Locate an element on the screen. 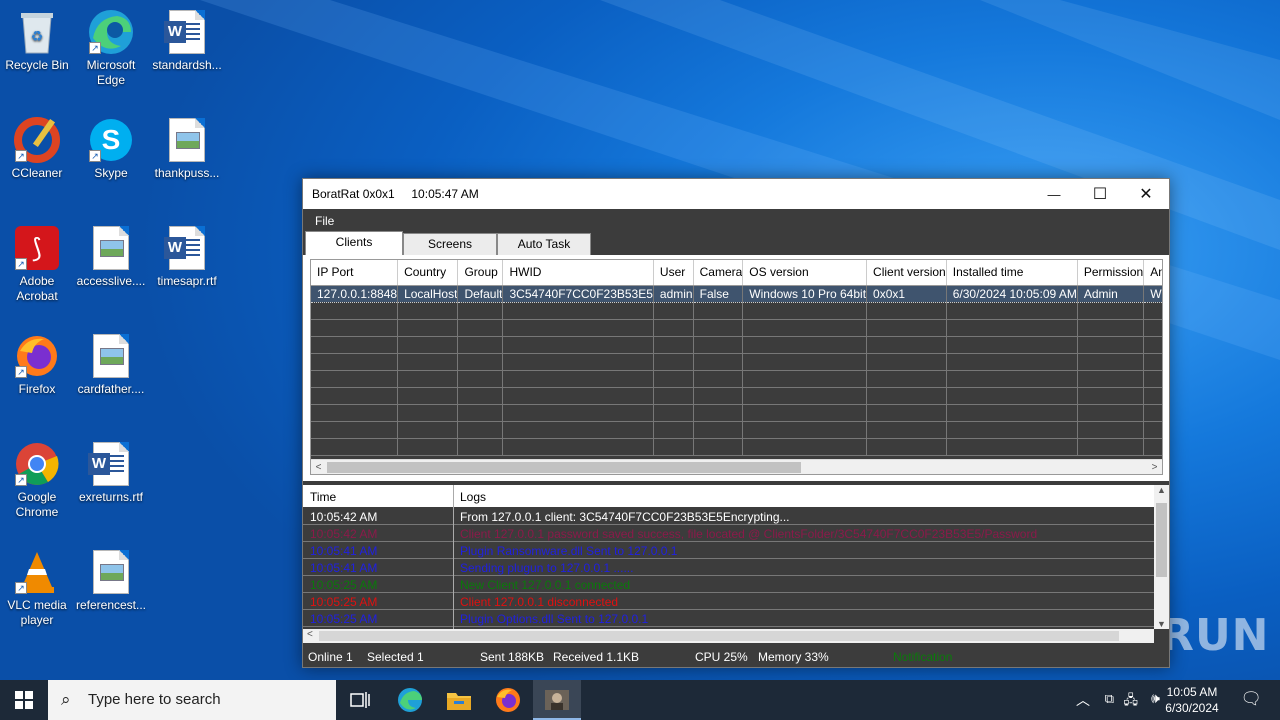  icon-label: timesapr.rtf is located at coordinates (187, 281).